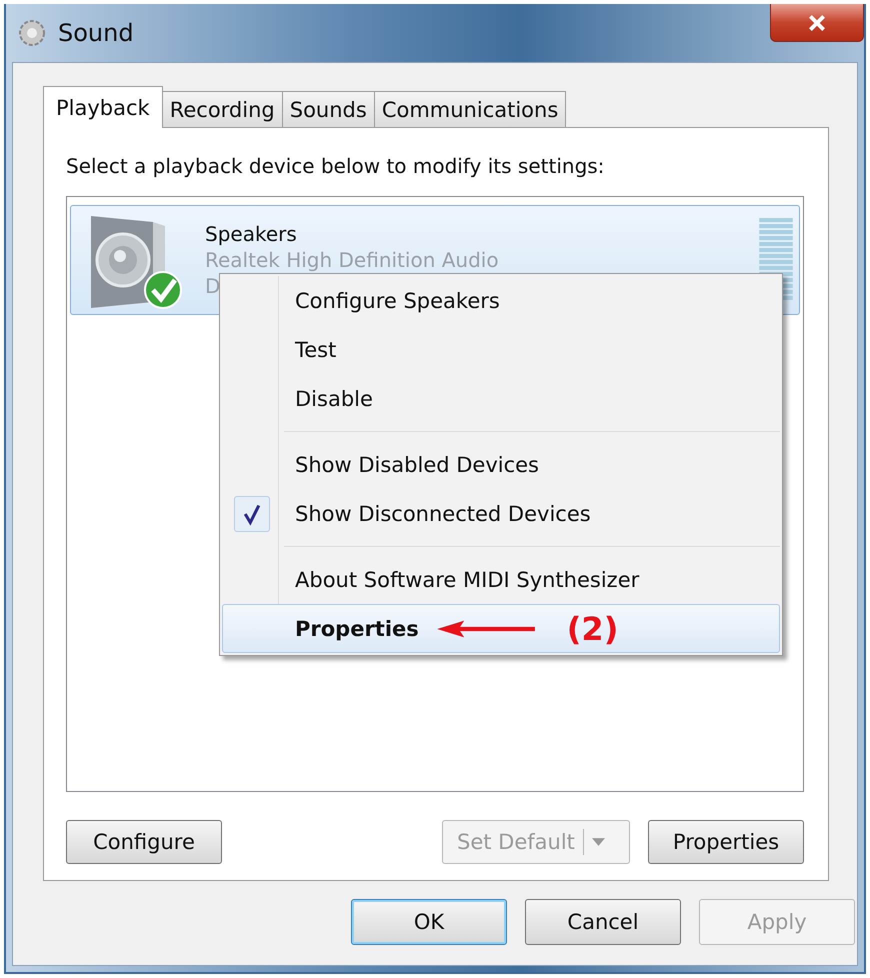 The width and height of the screenshot is (870, 978). I want to click on device-driver: Realtek High Definition Audio, so click(352, 260).